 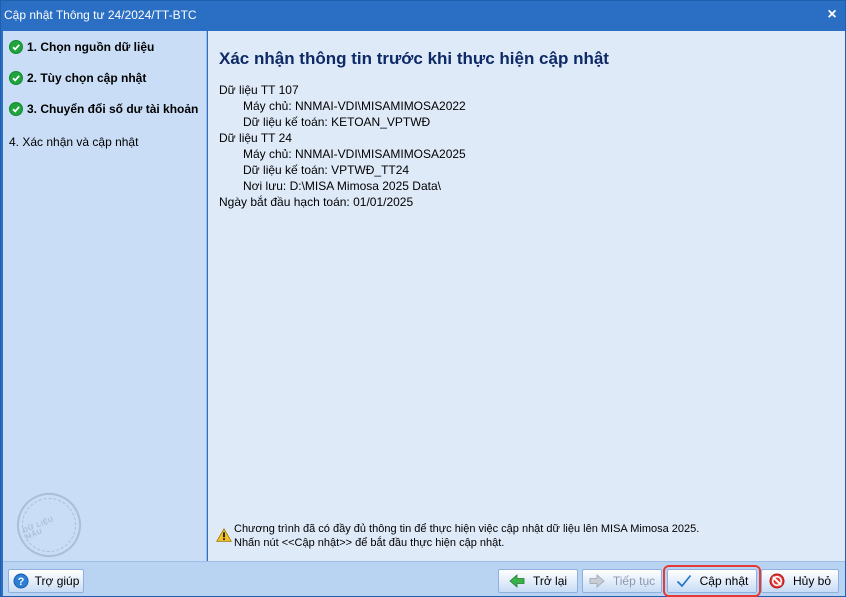 What do you see at coordinates (255, 138) in the screenshot?
I see `target-section-label: Dữ liệu TT 24` at bounding box center [255, 138].